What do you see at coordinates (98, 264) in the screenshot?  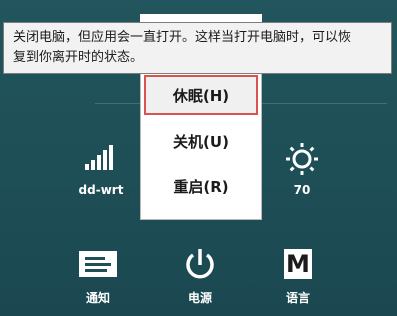 I see `notifications-icon` at bounding box center [98, 264].